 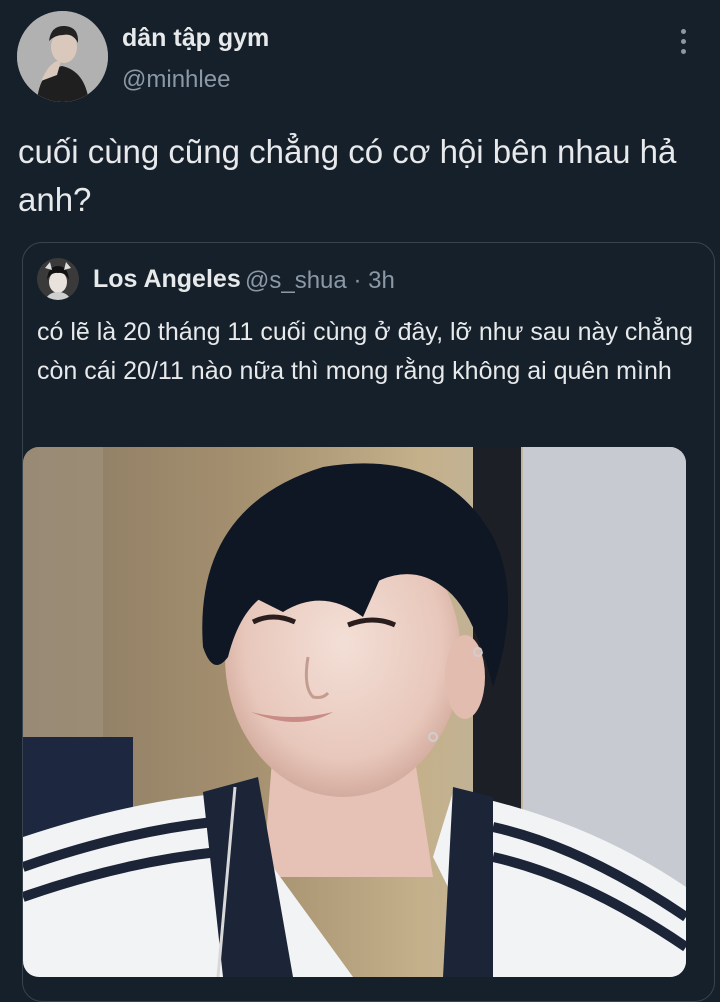 I want to click on quoted-avatar-image, so click(x=58, y=279).